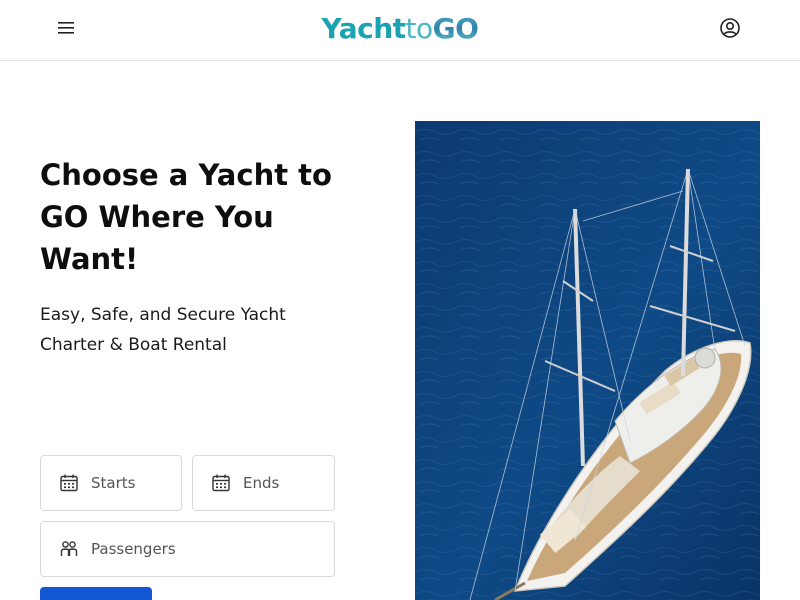 The image size is (800, 600). Describe the element at coordinates (186, 217) in the screenshot. I see `hero-title: Choose a Yacht to GO Where You Want!` at that location.